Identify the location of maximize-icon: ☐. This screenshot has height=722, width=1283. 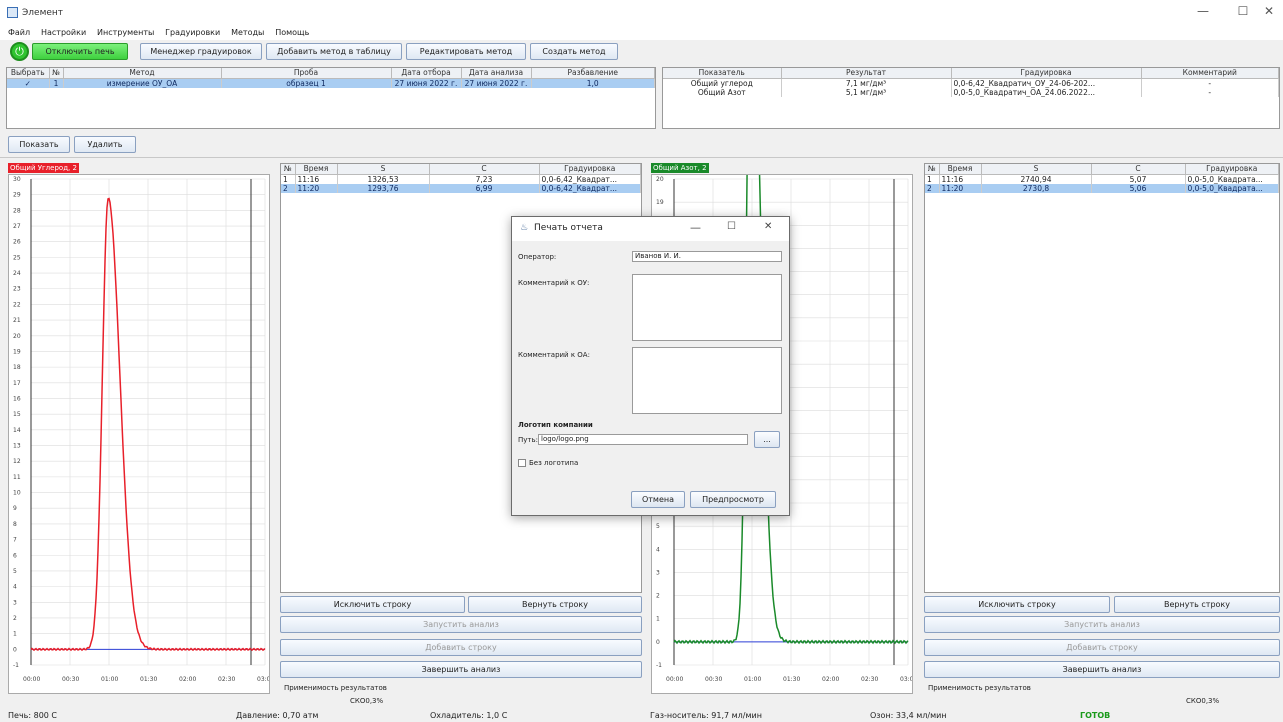
(731, 226).